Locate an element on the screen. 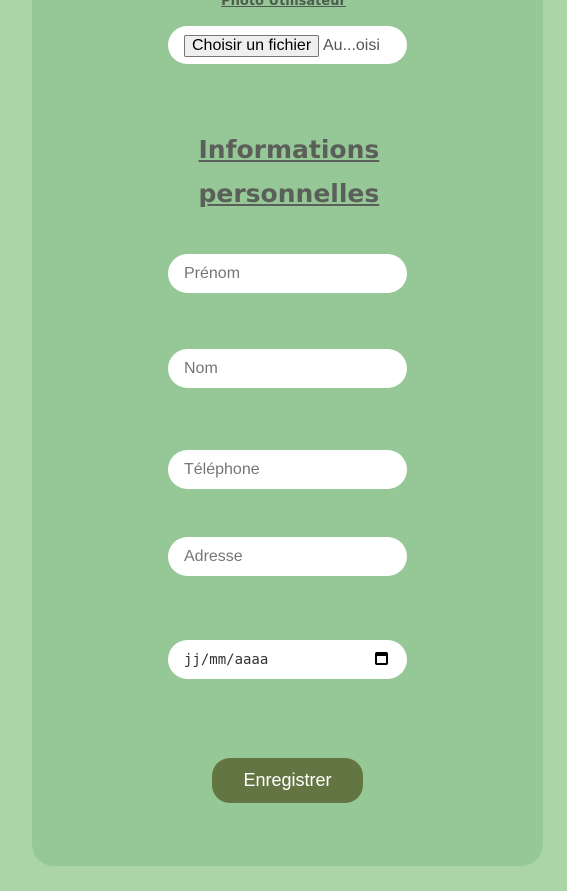 This screenshot has height=891, width=567. file-status-text: Au...oisi is located at coordinates (351, 45).